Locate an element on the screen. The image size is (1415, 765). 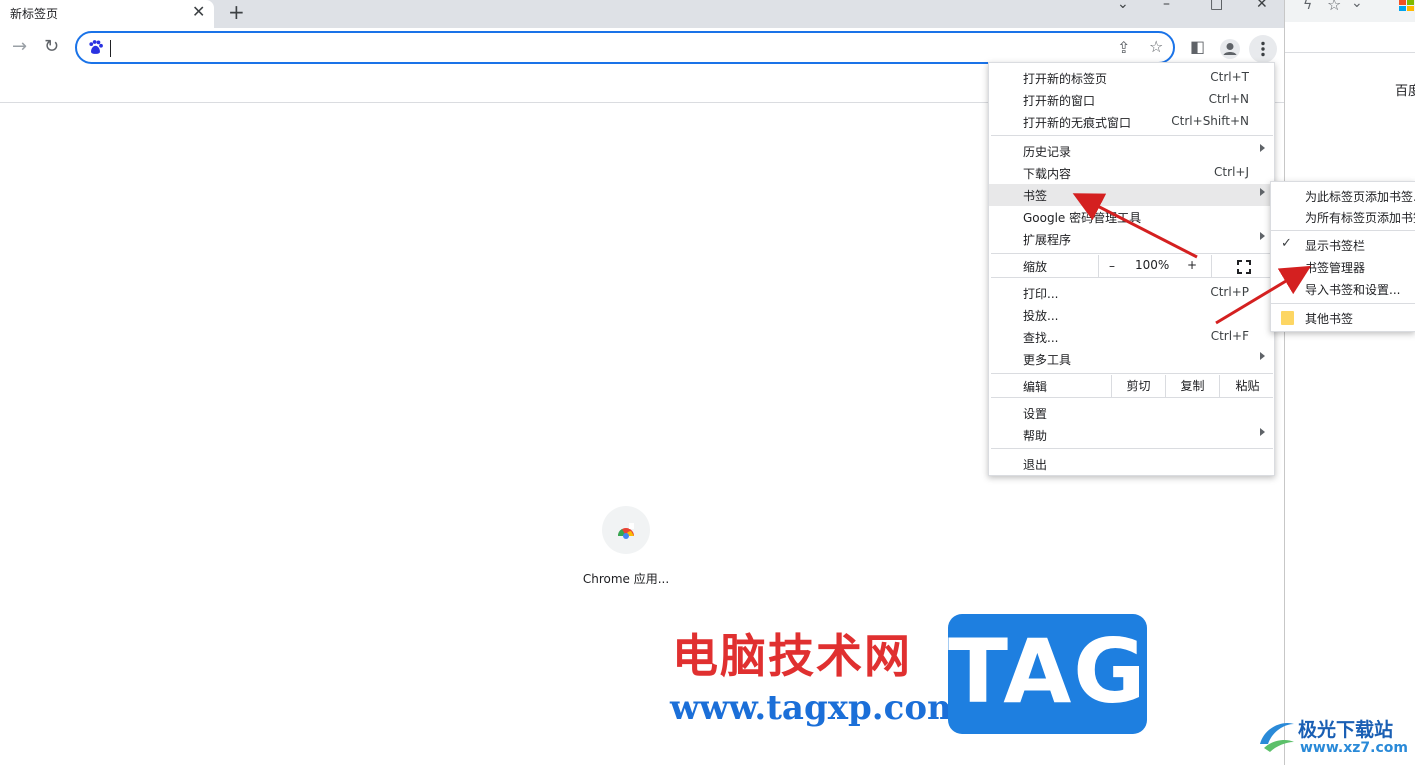
aurora-logo-icon is located at coordinates (1277, 737).